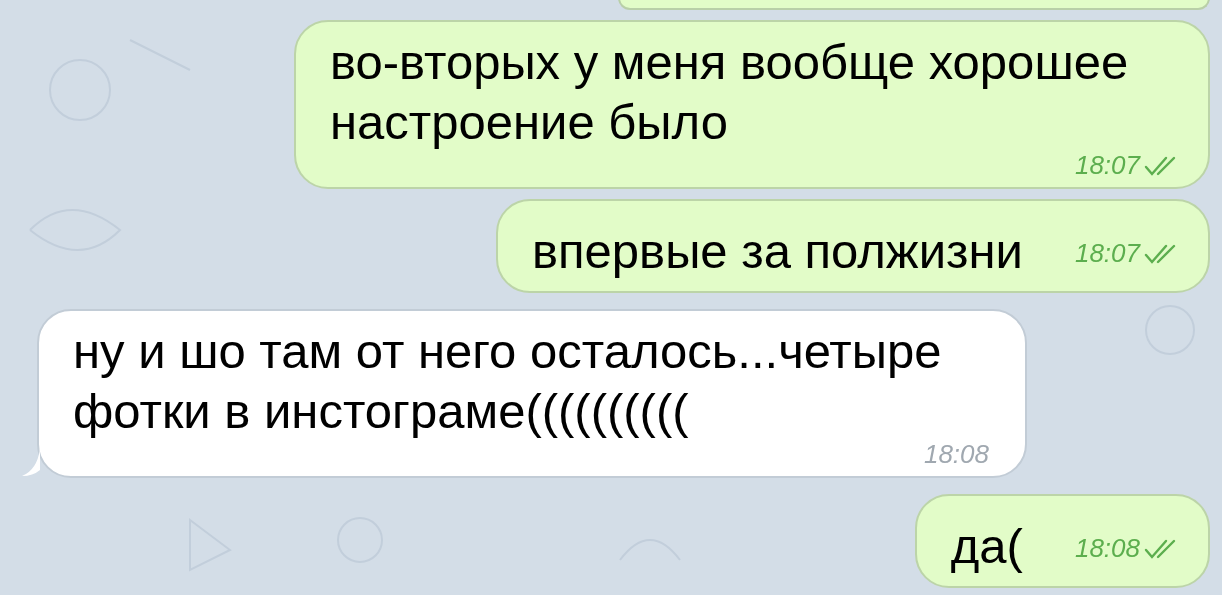  Describe the element at coordinates (730, 92) in the screenshot. I see `message-text: во-вторых у меня вообще хорошее настроение было` at that location.